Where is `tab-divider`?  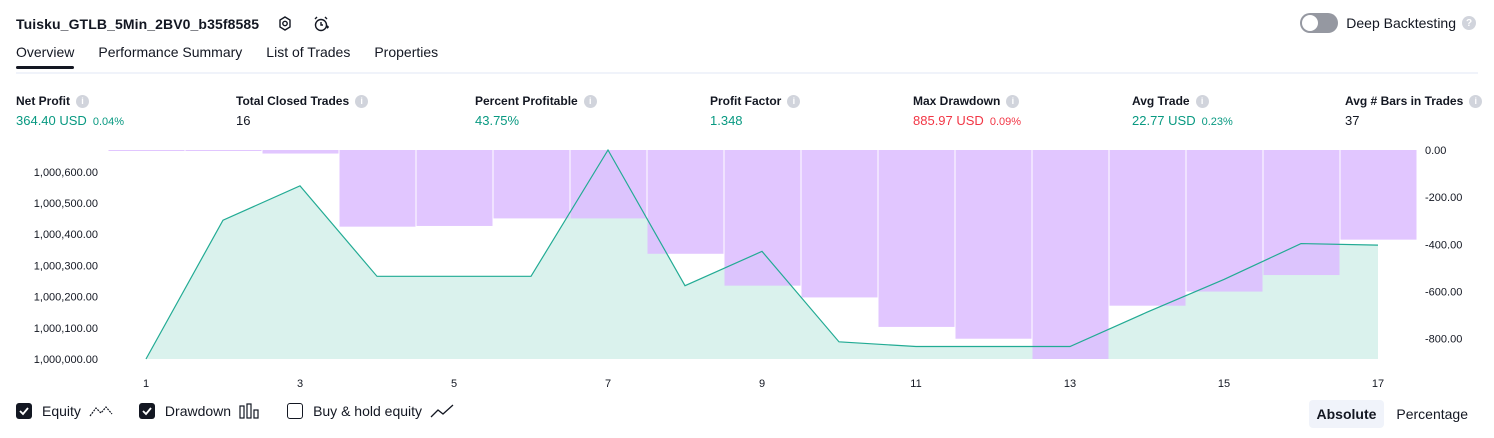
tab-divider is located at coordinates (747, 73).